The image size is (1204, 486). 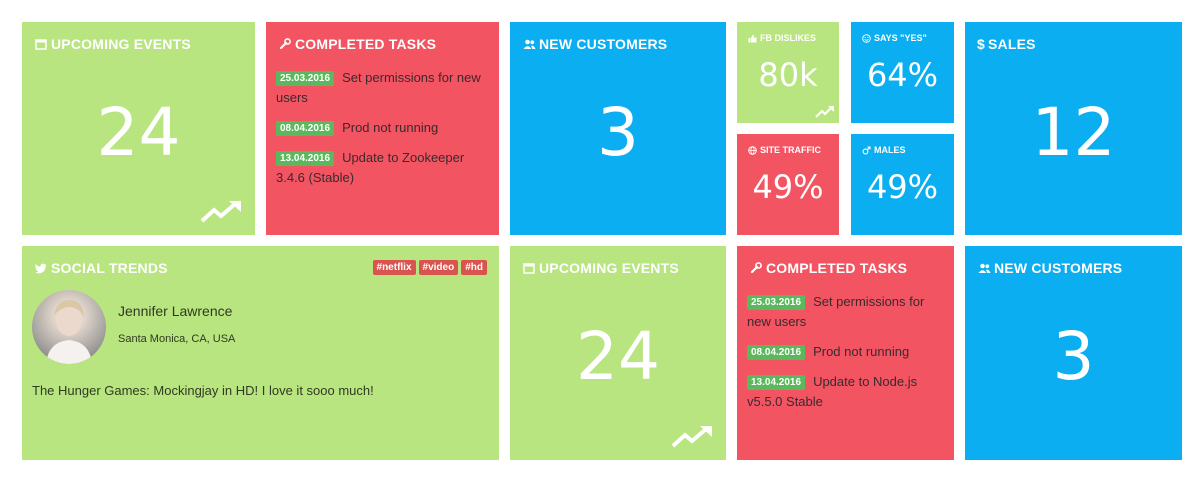 What do you see at coordinates (1006, 44) in the screenshot?
I see `tile-title: $ Sales` at bounding box center [1006, 44].